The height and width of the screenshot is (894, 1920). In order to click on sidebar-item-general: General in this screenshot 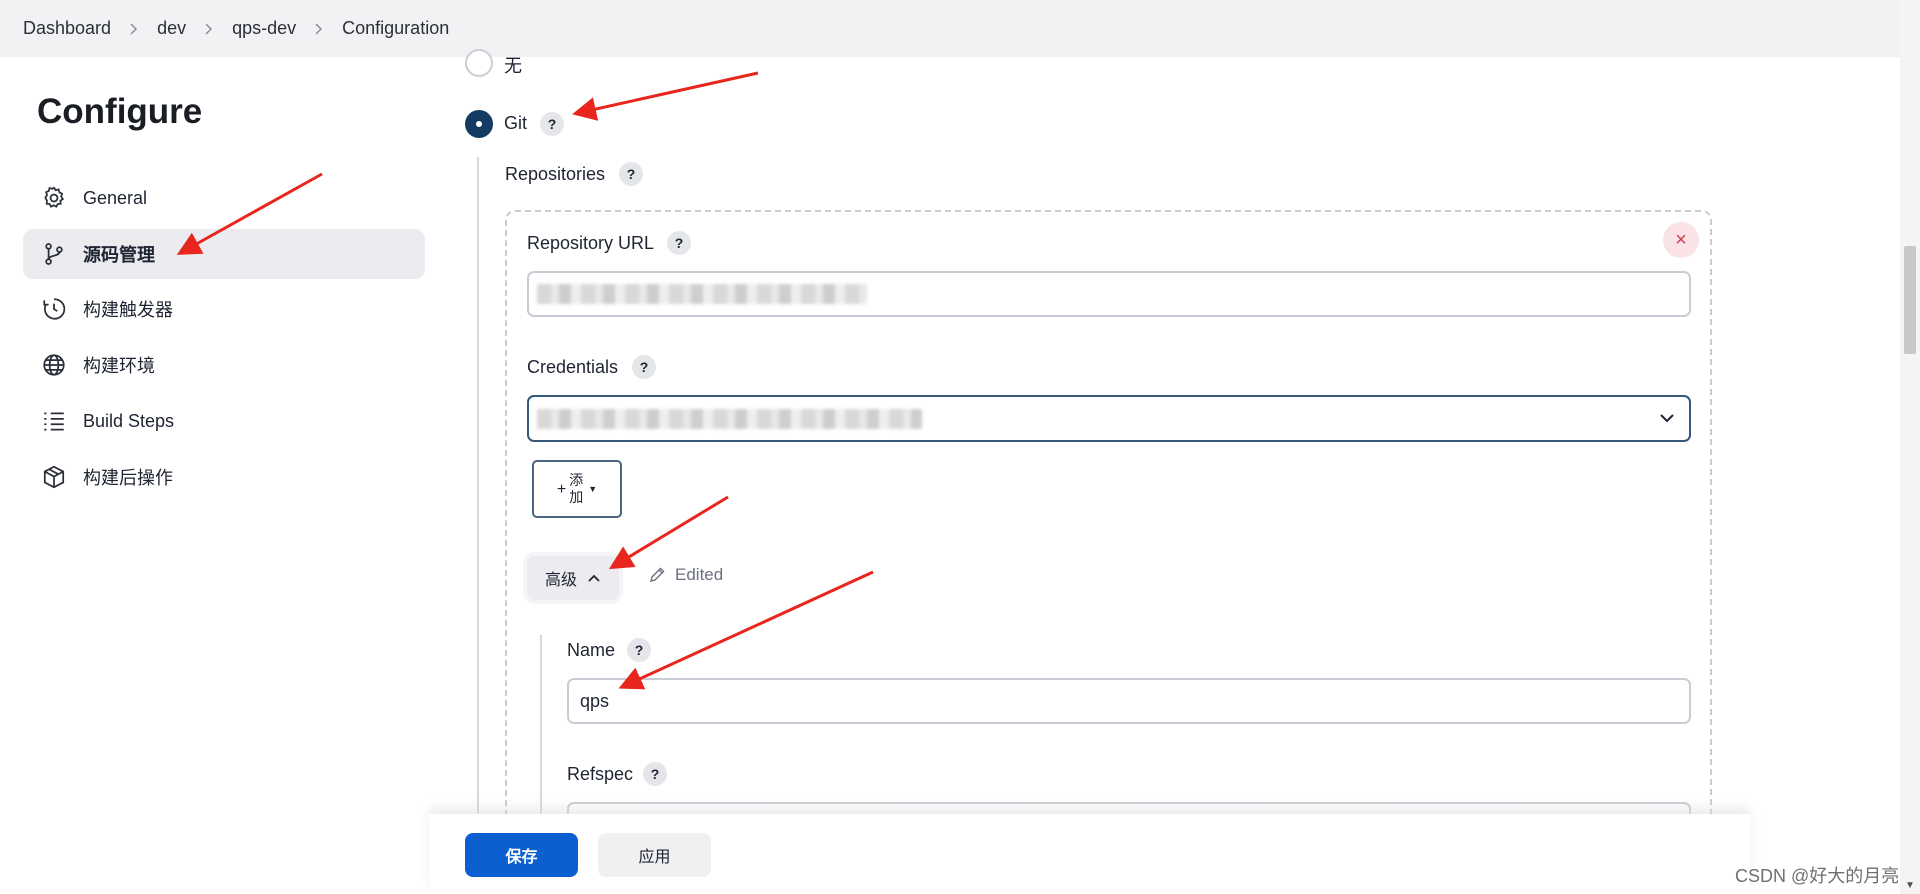, I will do `click(224, 198)`.